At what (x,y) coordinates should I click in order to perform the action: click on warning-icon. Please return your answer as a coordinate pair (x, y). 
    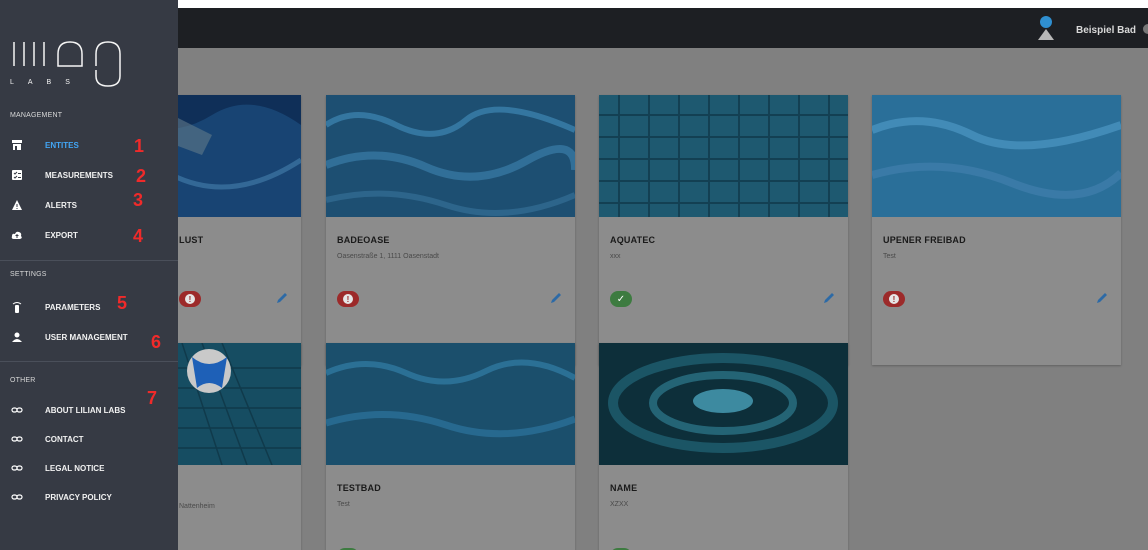
    Looking at the image, I should click on (17, 205).